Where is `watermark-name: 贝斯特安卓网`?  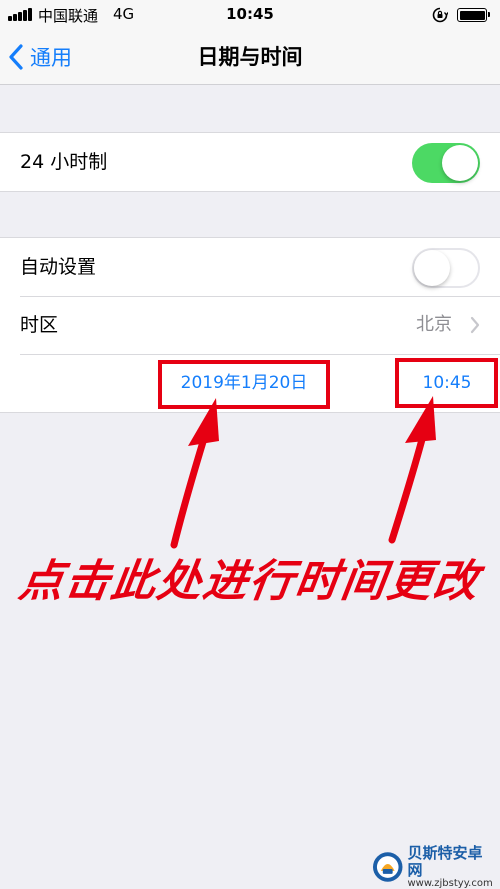 watermark-name: 贝斯特安卓网 is located at coordinates (445, 861).